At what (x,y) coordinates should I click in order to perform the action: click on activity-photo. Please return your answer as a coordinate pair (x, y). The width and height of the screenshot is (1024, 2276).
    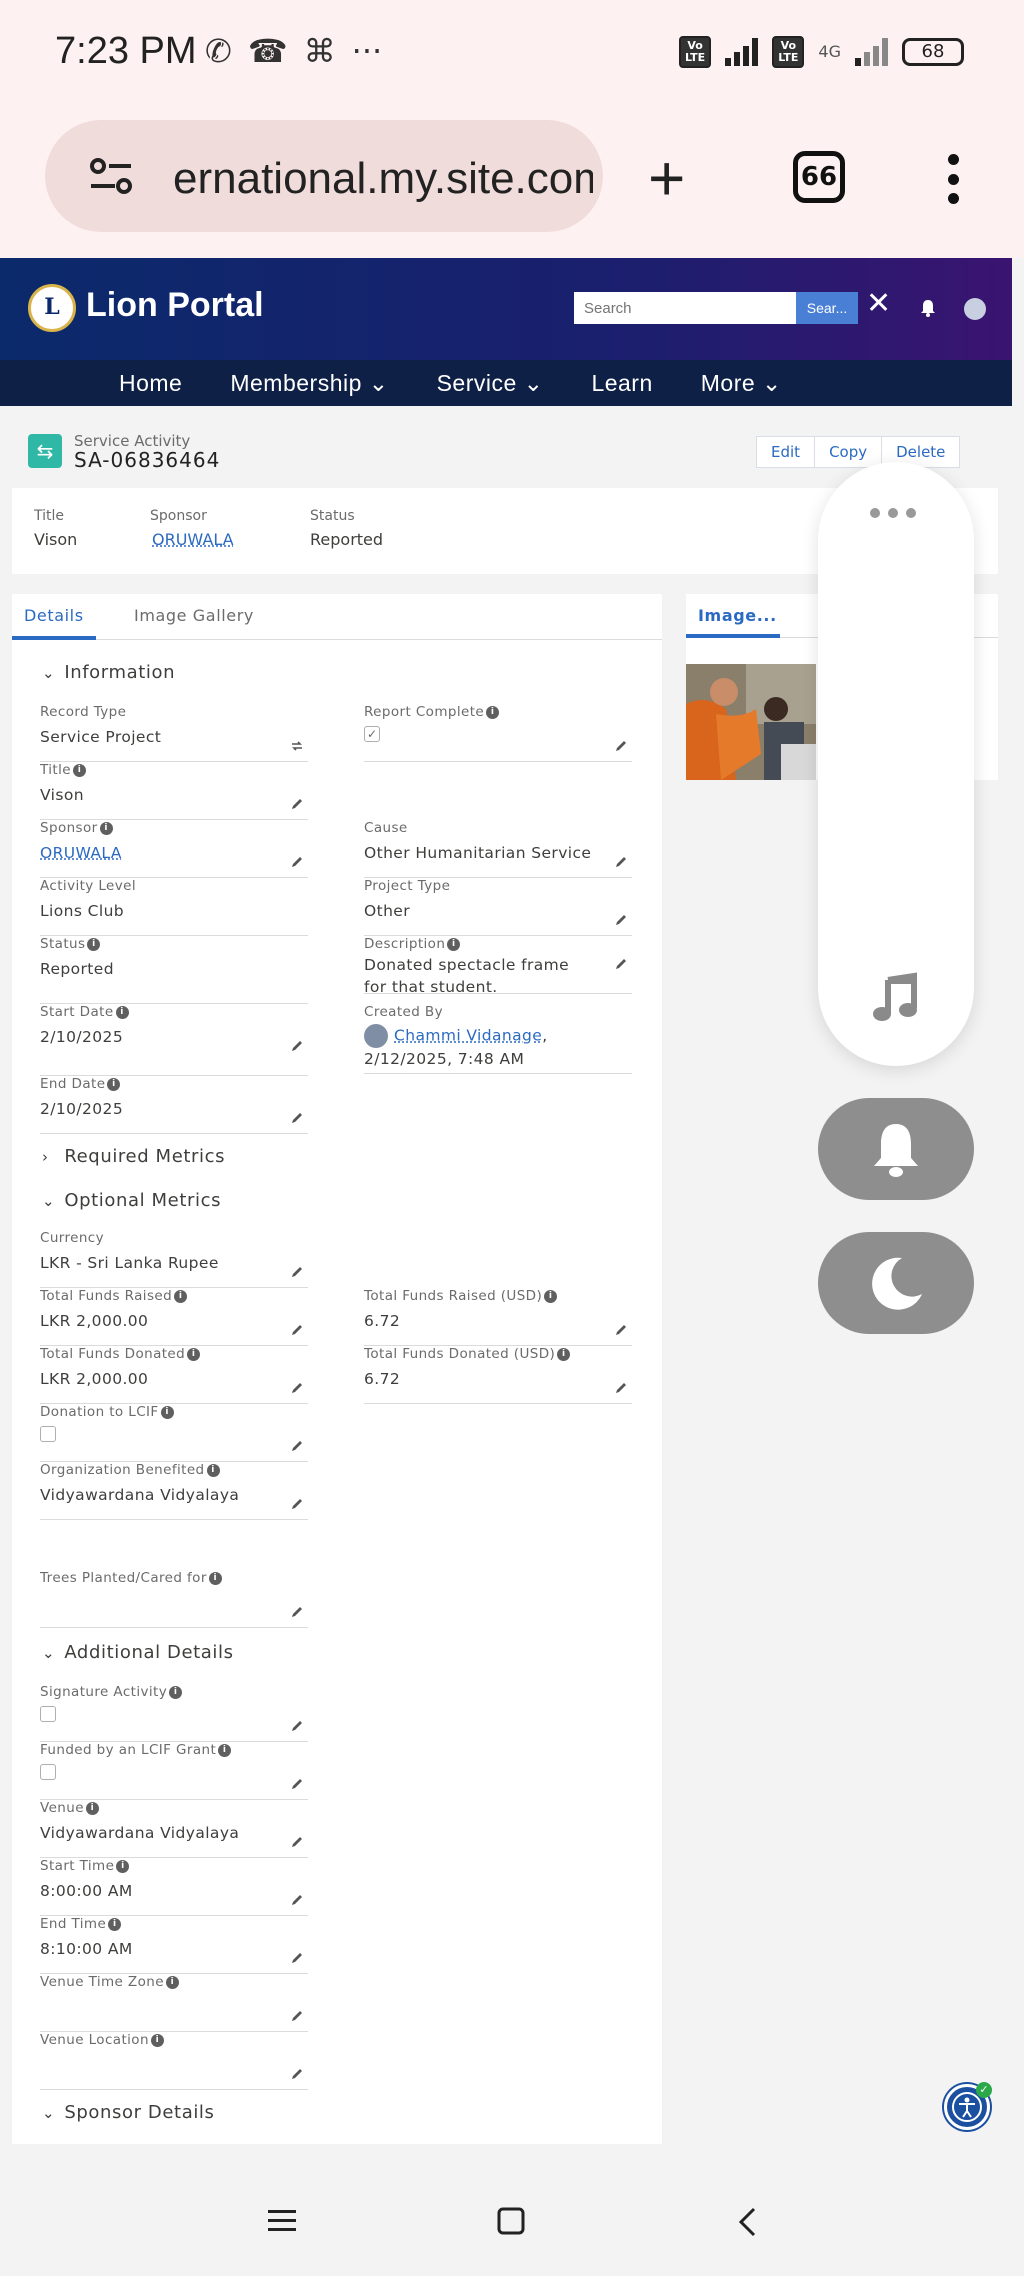
    Looking at the image, I should click on (751, 722).